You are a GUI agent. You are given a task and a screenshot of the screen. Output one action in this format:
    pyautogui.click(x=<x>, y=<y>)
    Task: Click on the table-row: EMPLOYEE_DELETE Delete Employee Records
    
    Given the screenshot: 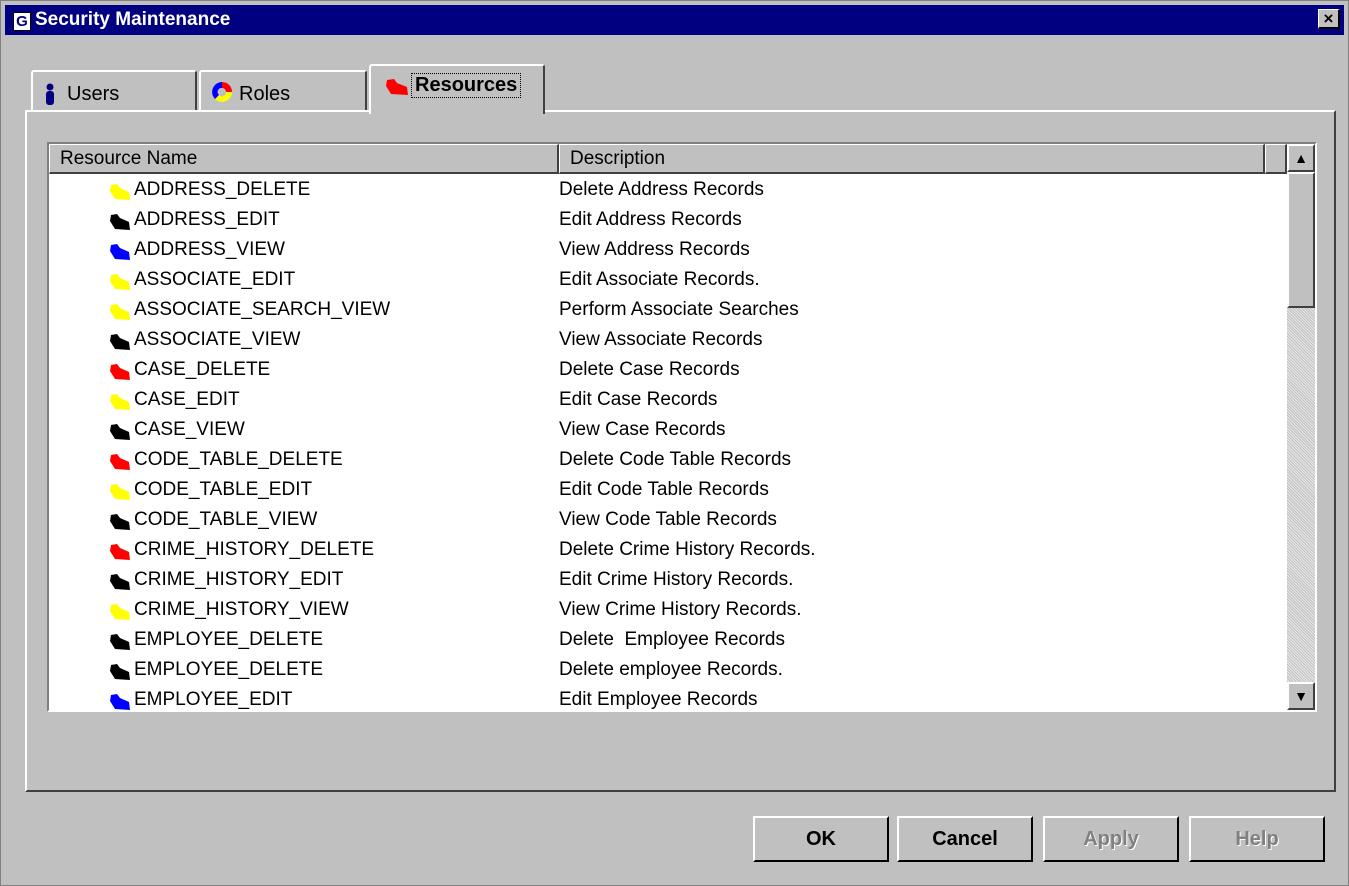 What is the action you would take?
    pyautogui.click(x=668, y=639)
    